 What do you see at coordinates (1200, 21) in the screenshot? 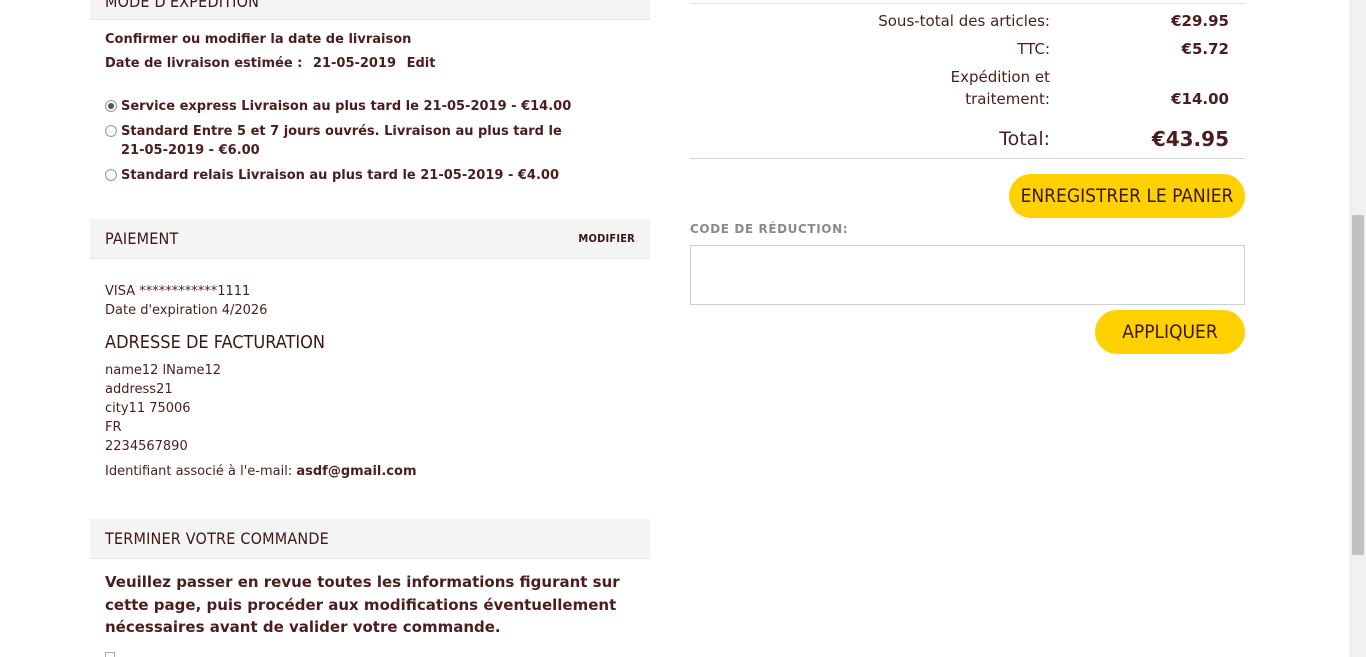
I see `subtotal-value: €29.95` at bounding box center [1200, 21].